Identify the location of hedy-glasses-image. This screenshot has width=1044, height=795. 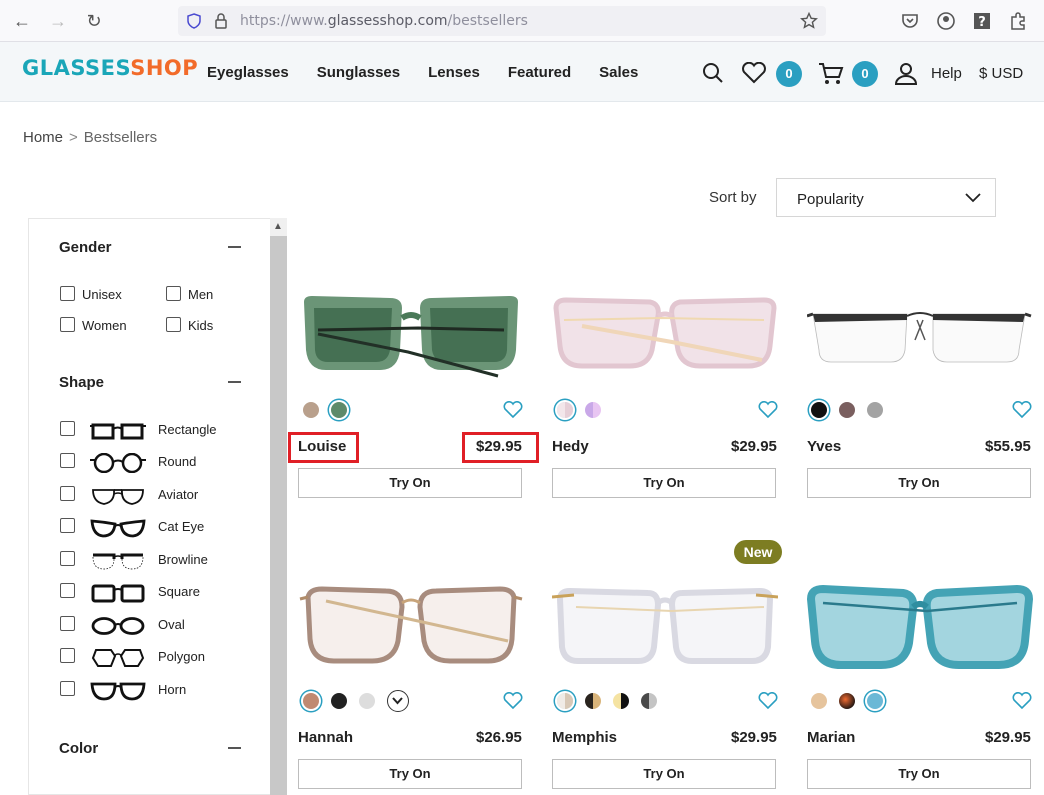
(665, 340).